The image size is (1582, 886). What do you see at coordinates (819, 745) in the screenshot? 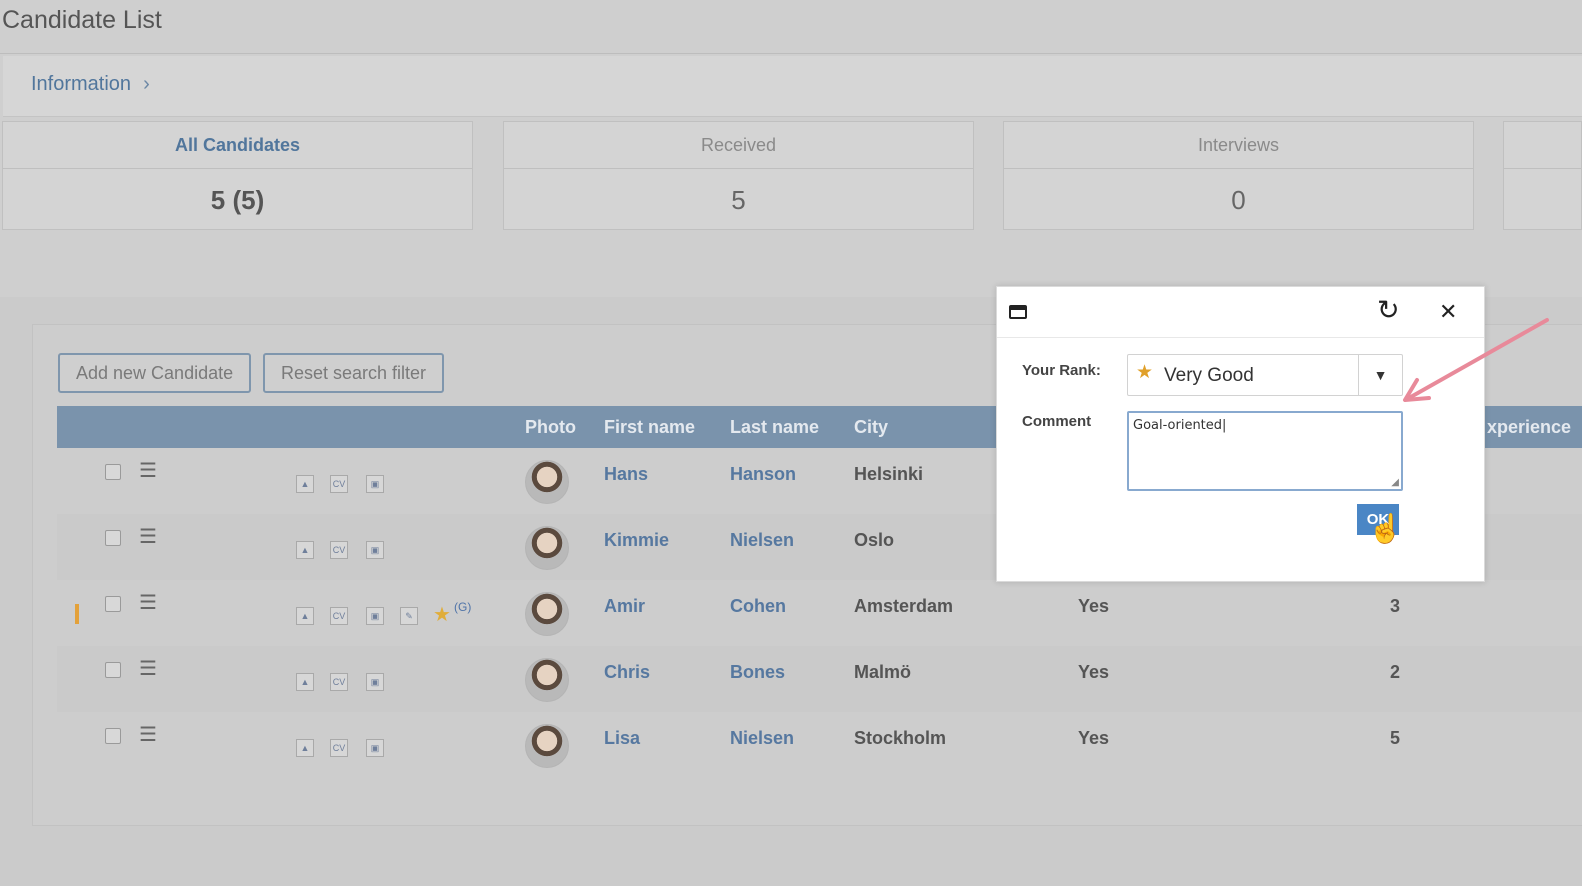
I see `table-row: ☰ ▲ CV ▣ Lisa Nielsen Stockholm Yes 5` at bounding box center [819, 745].